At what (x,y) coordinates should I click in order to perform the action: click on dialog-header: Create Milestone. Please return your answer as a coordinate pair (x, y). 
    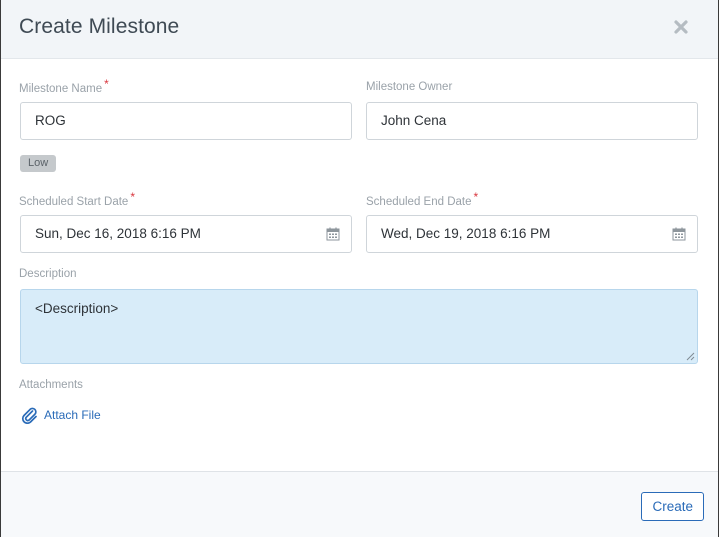
    Looking at the image, I should click on (359, 29).